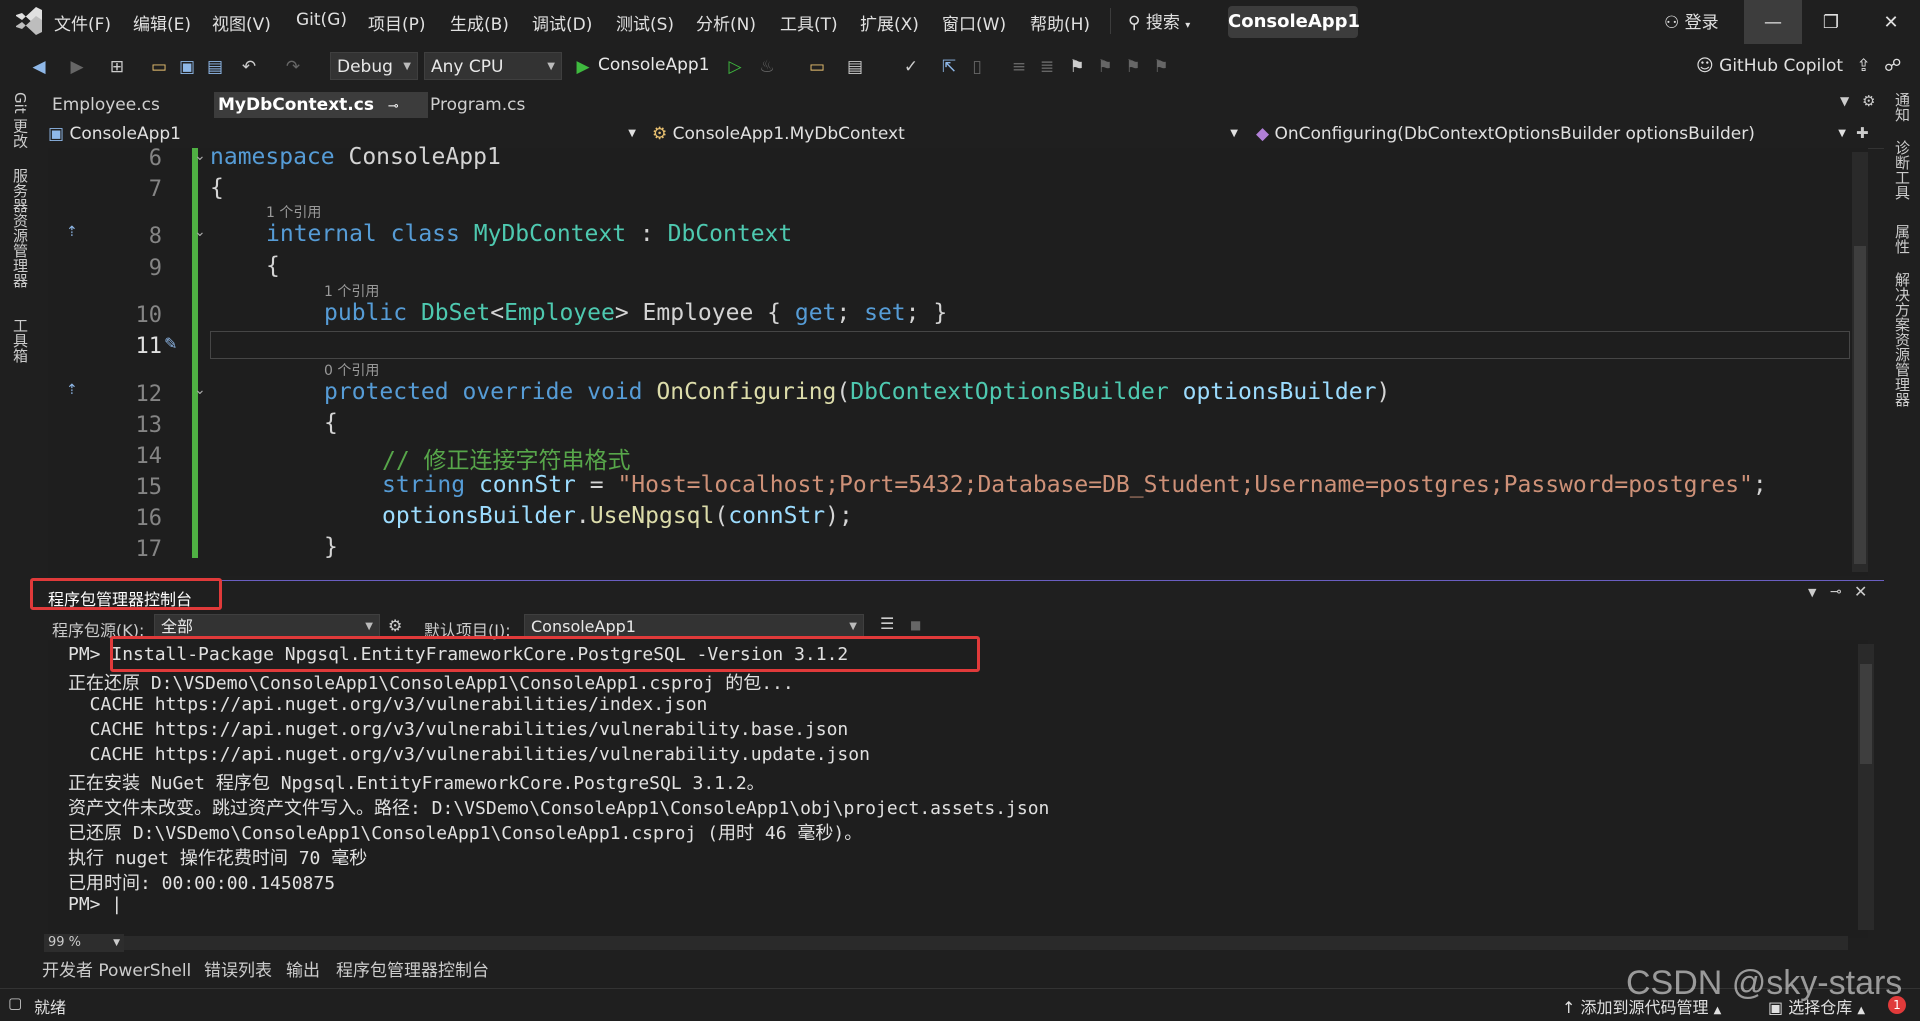 The width and height of the screenshot is (1920, 1021). What do you see at coordinates (562, 22) in the screenshot?
I see `menu-debug: 调试(D)` at bounding box center [562, 22].